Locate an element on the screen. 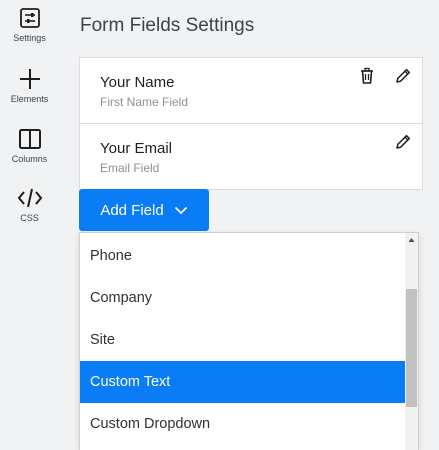 Image resolution: width=439 pixels, height=450 pixels. scroll-up-button is located at coordinates (411, 240).